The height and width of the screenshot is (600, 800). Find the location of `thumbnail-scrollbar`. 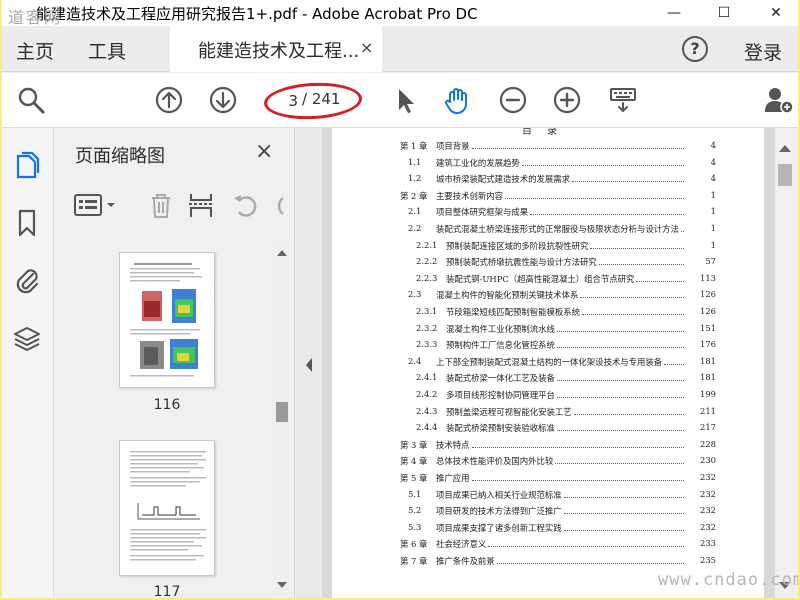

thumbnail-scrollbar is located at coordinates (282, 419).